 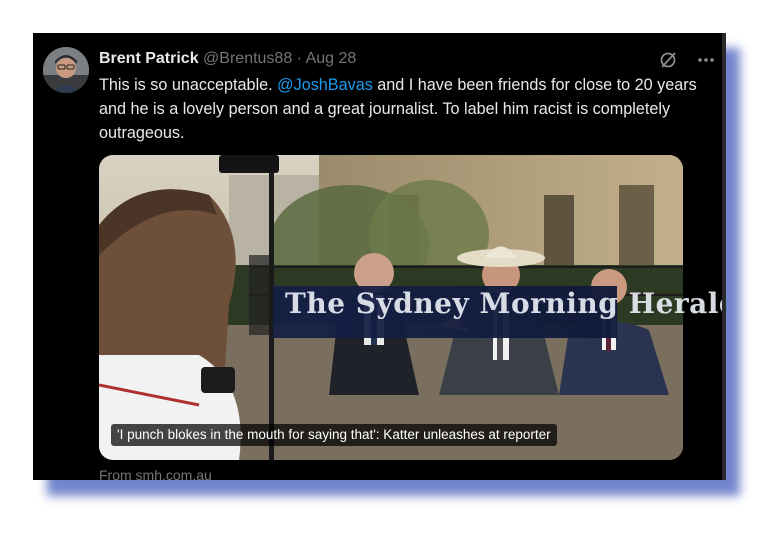 What do you see at coordinates (149, 58) in the screenshot?
I see `author-name: Brent Patrick` at bounding box center [149, 58].